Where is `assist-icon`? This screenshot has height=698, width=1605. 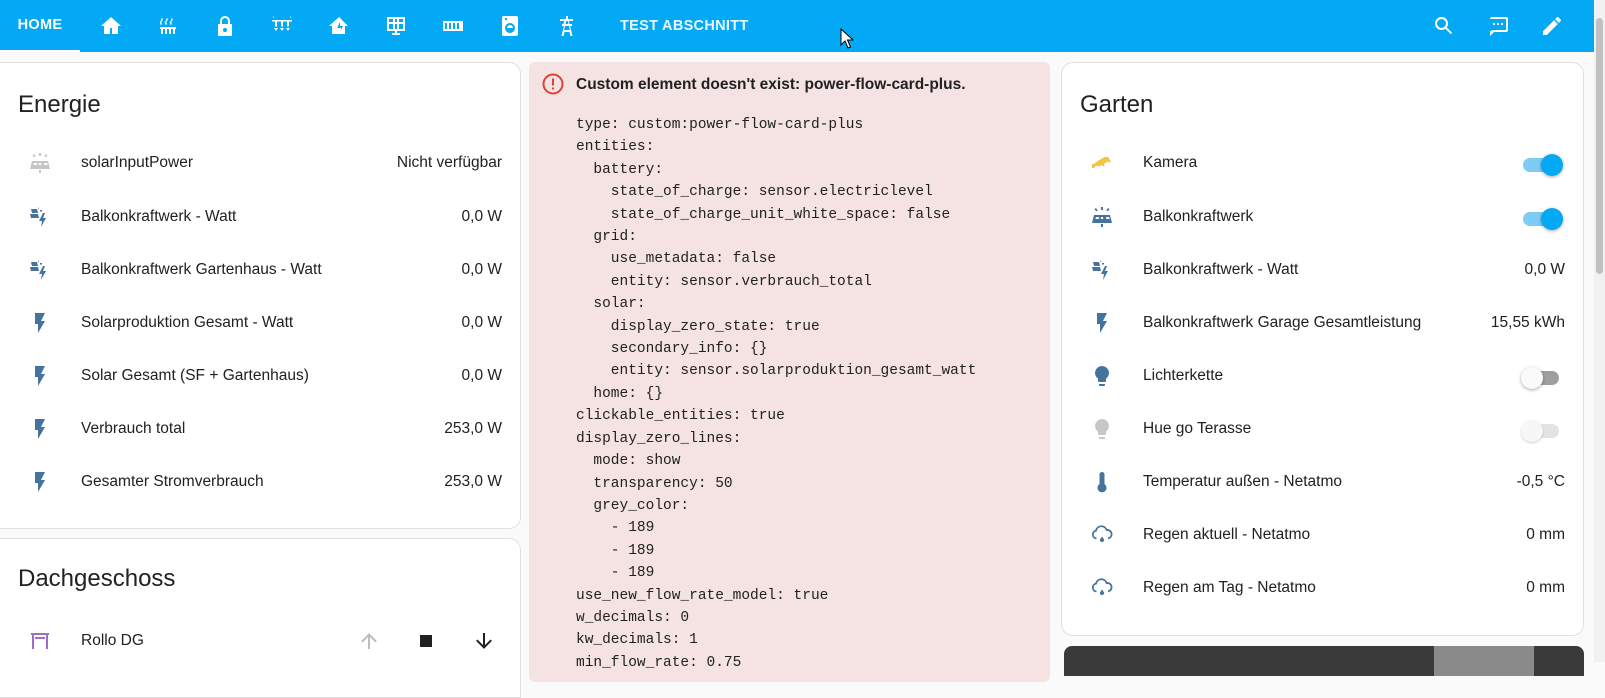
assist-icon is located at coordinates (1499, 26).